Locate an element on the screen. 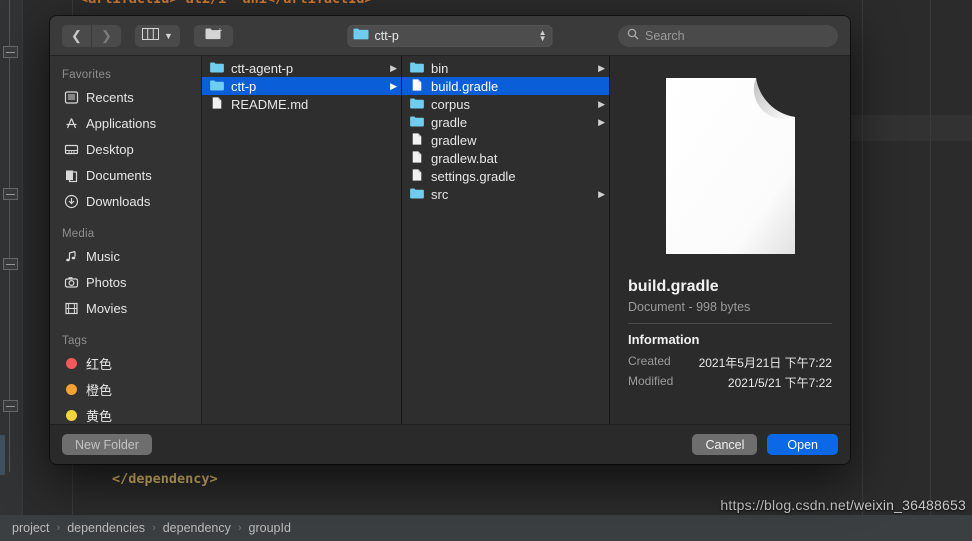  path-popup-label: ctt-p is located at coordinates (386, 35).